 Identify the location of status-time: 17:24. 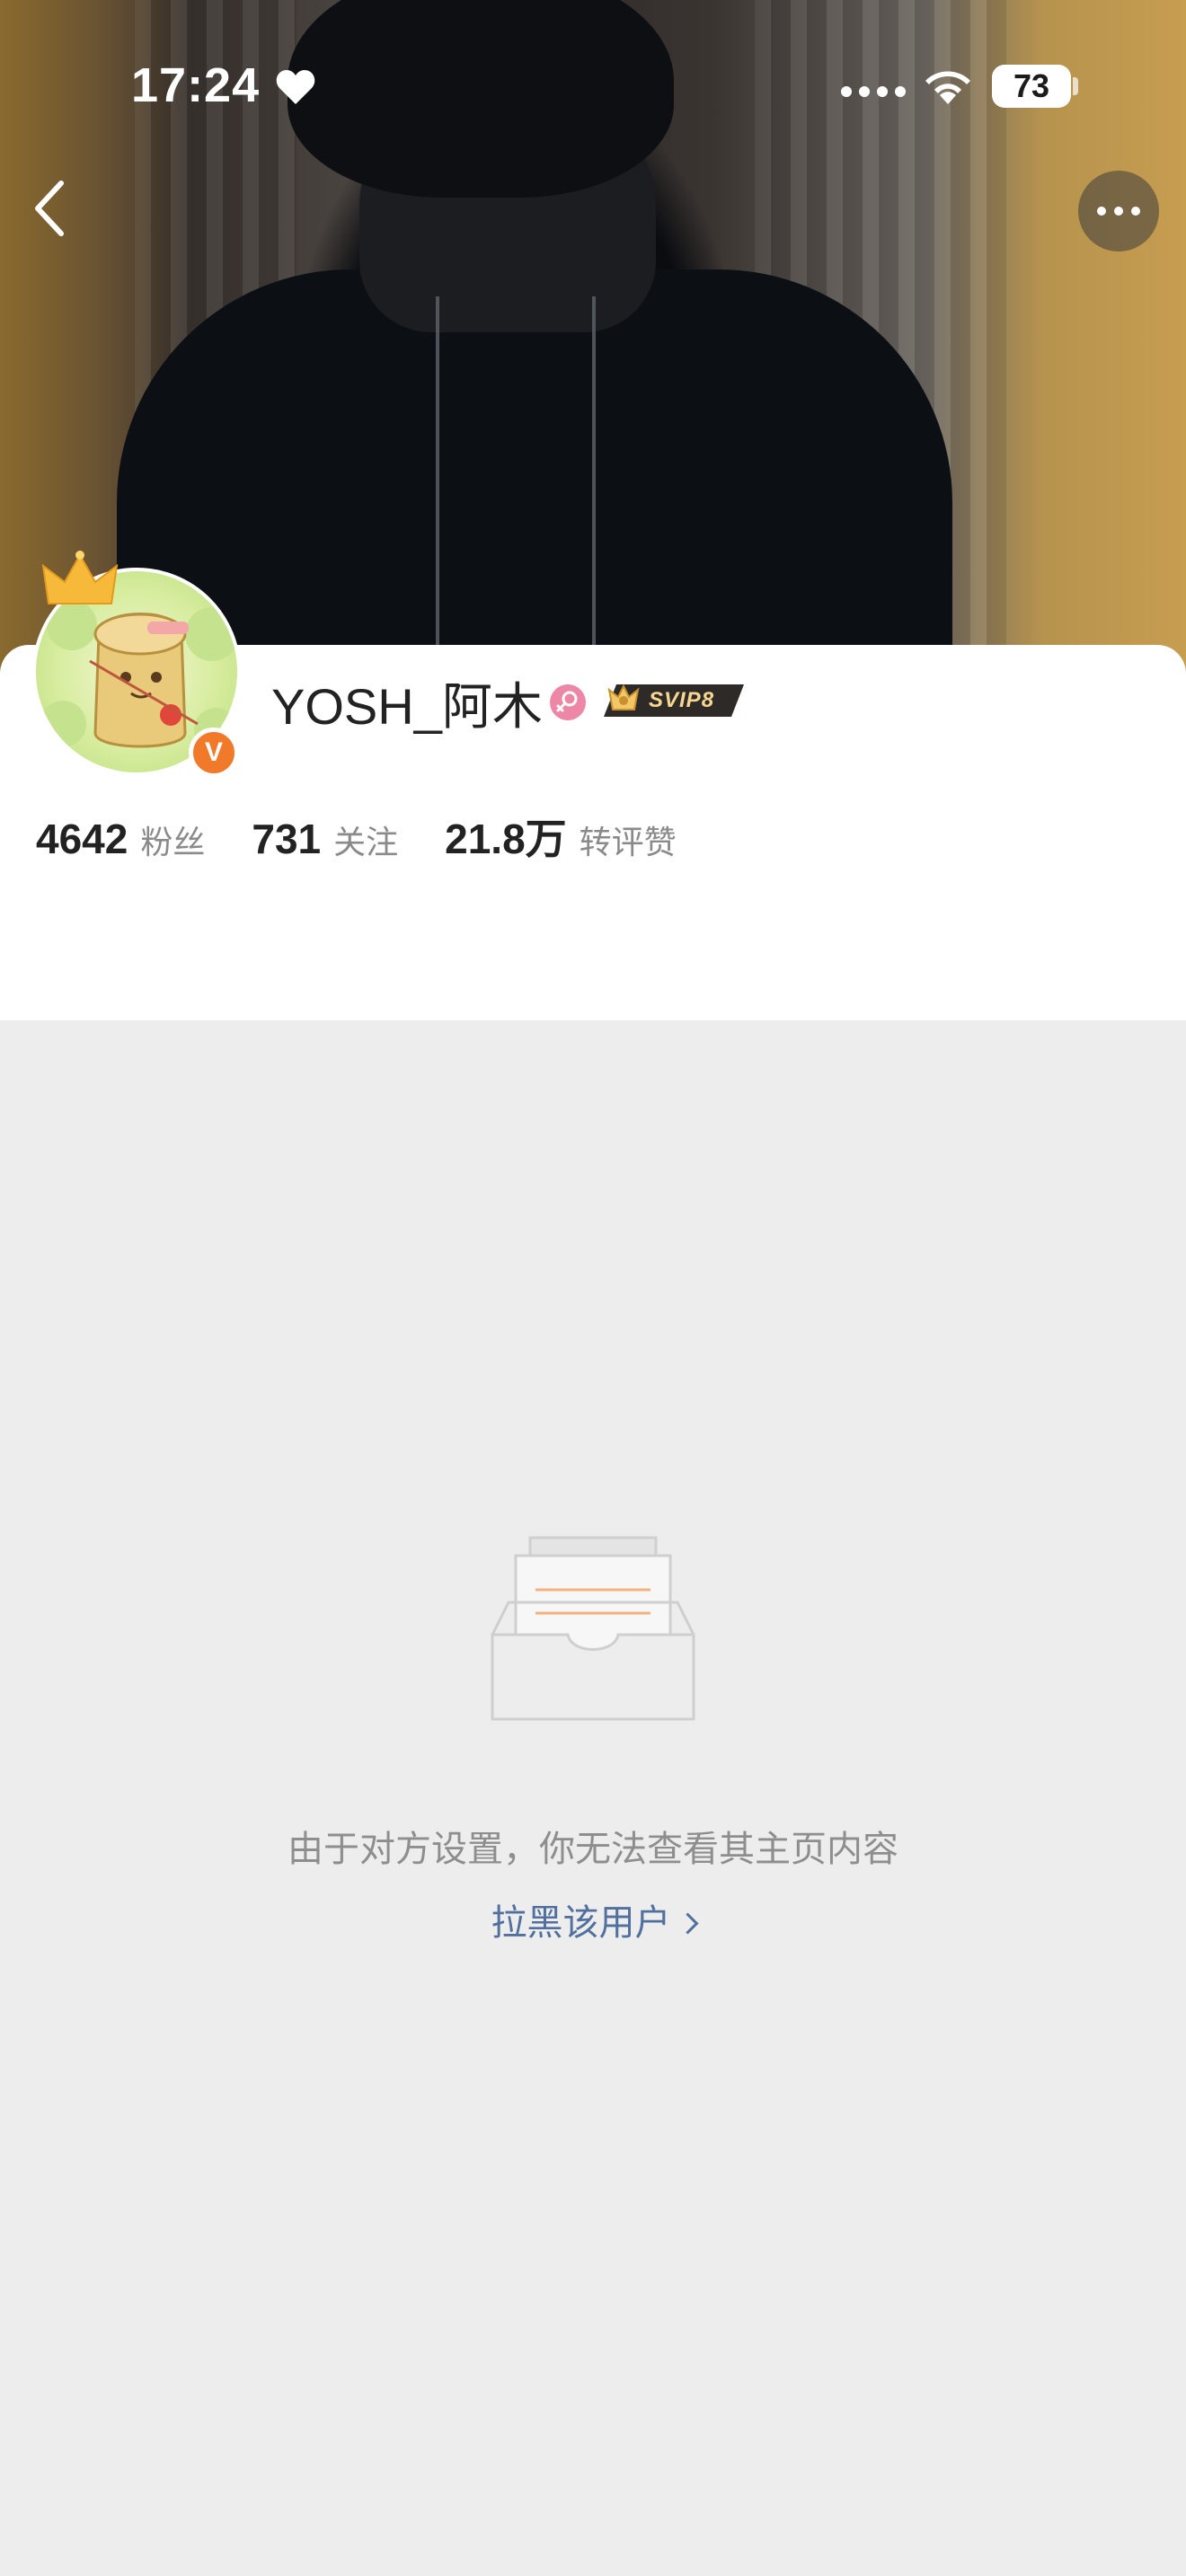
(196, 85).